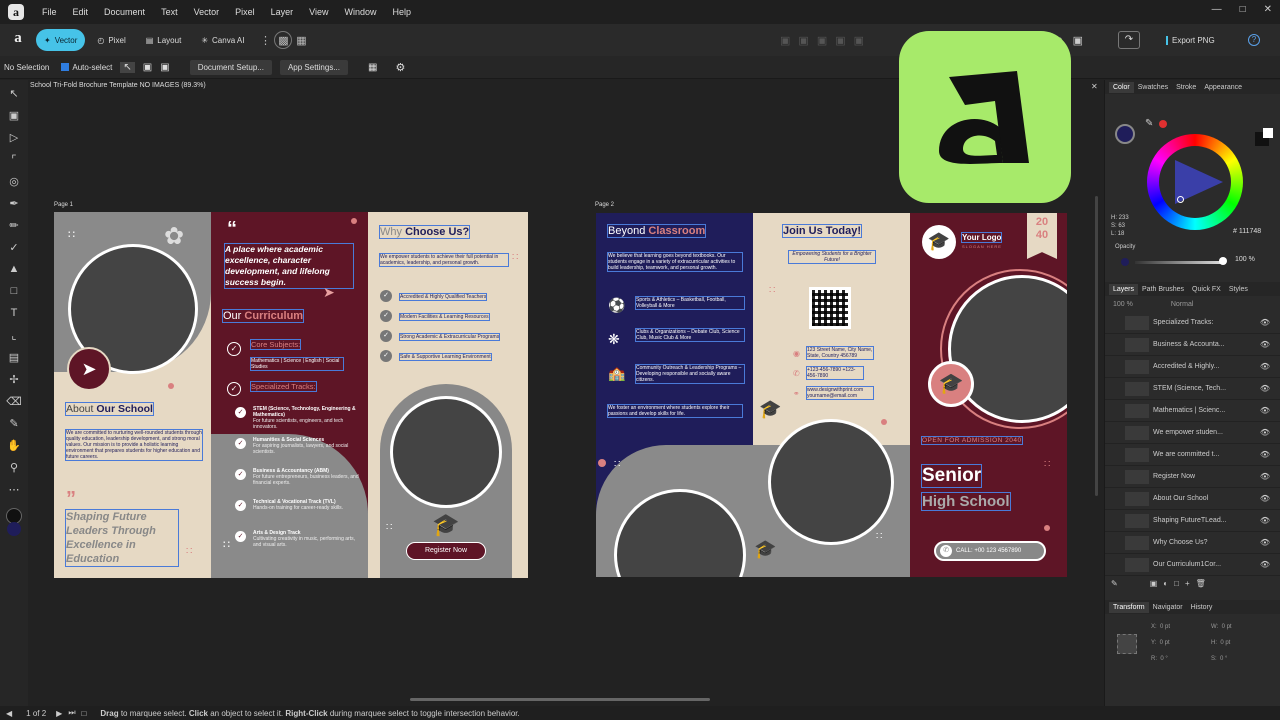 Image resolution: width=1280 pixels, height=720 pixels. What do you see at coordinates (14, 269) in the screenshot?
I see `fill-tool-icon: ▲` at bounding box center [14, 269].